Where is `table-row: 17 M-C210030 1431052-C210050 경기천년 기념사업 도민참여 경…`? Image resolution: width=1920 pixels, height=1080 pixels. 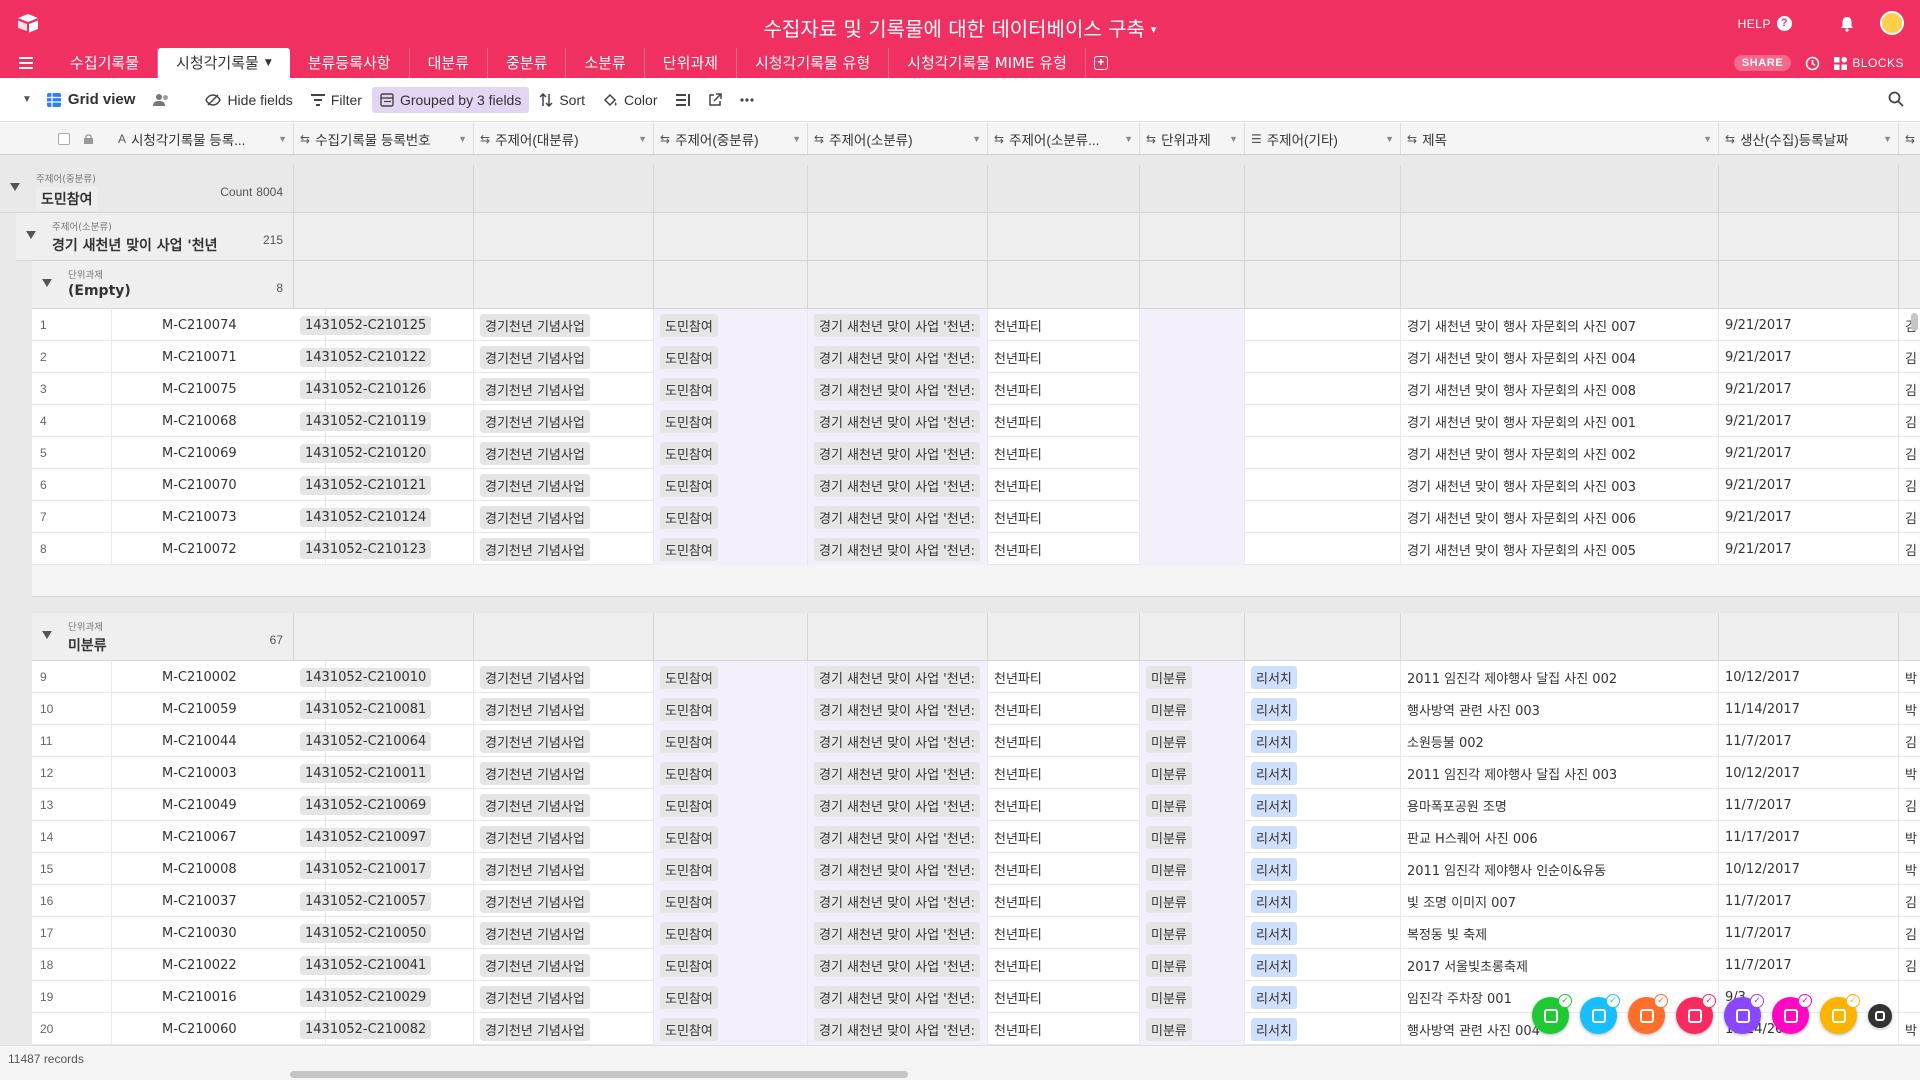 table-row: 17 M-C210030 1431052-C210050 경기천년 기념사업 도민참여 경… is located at coordinates (976, 933).